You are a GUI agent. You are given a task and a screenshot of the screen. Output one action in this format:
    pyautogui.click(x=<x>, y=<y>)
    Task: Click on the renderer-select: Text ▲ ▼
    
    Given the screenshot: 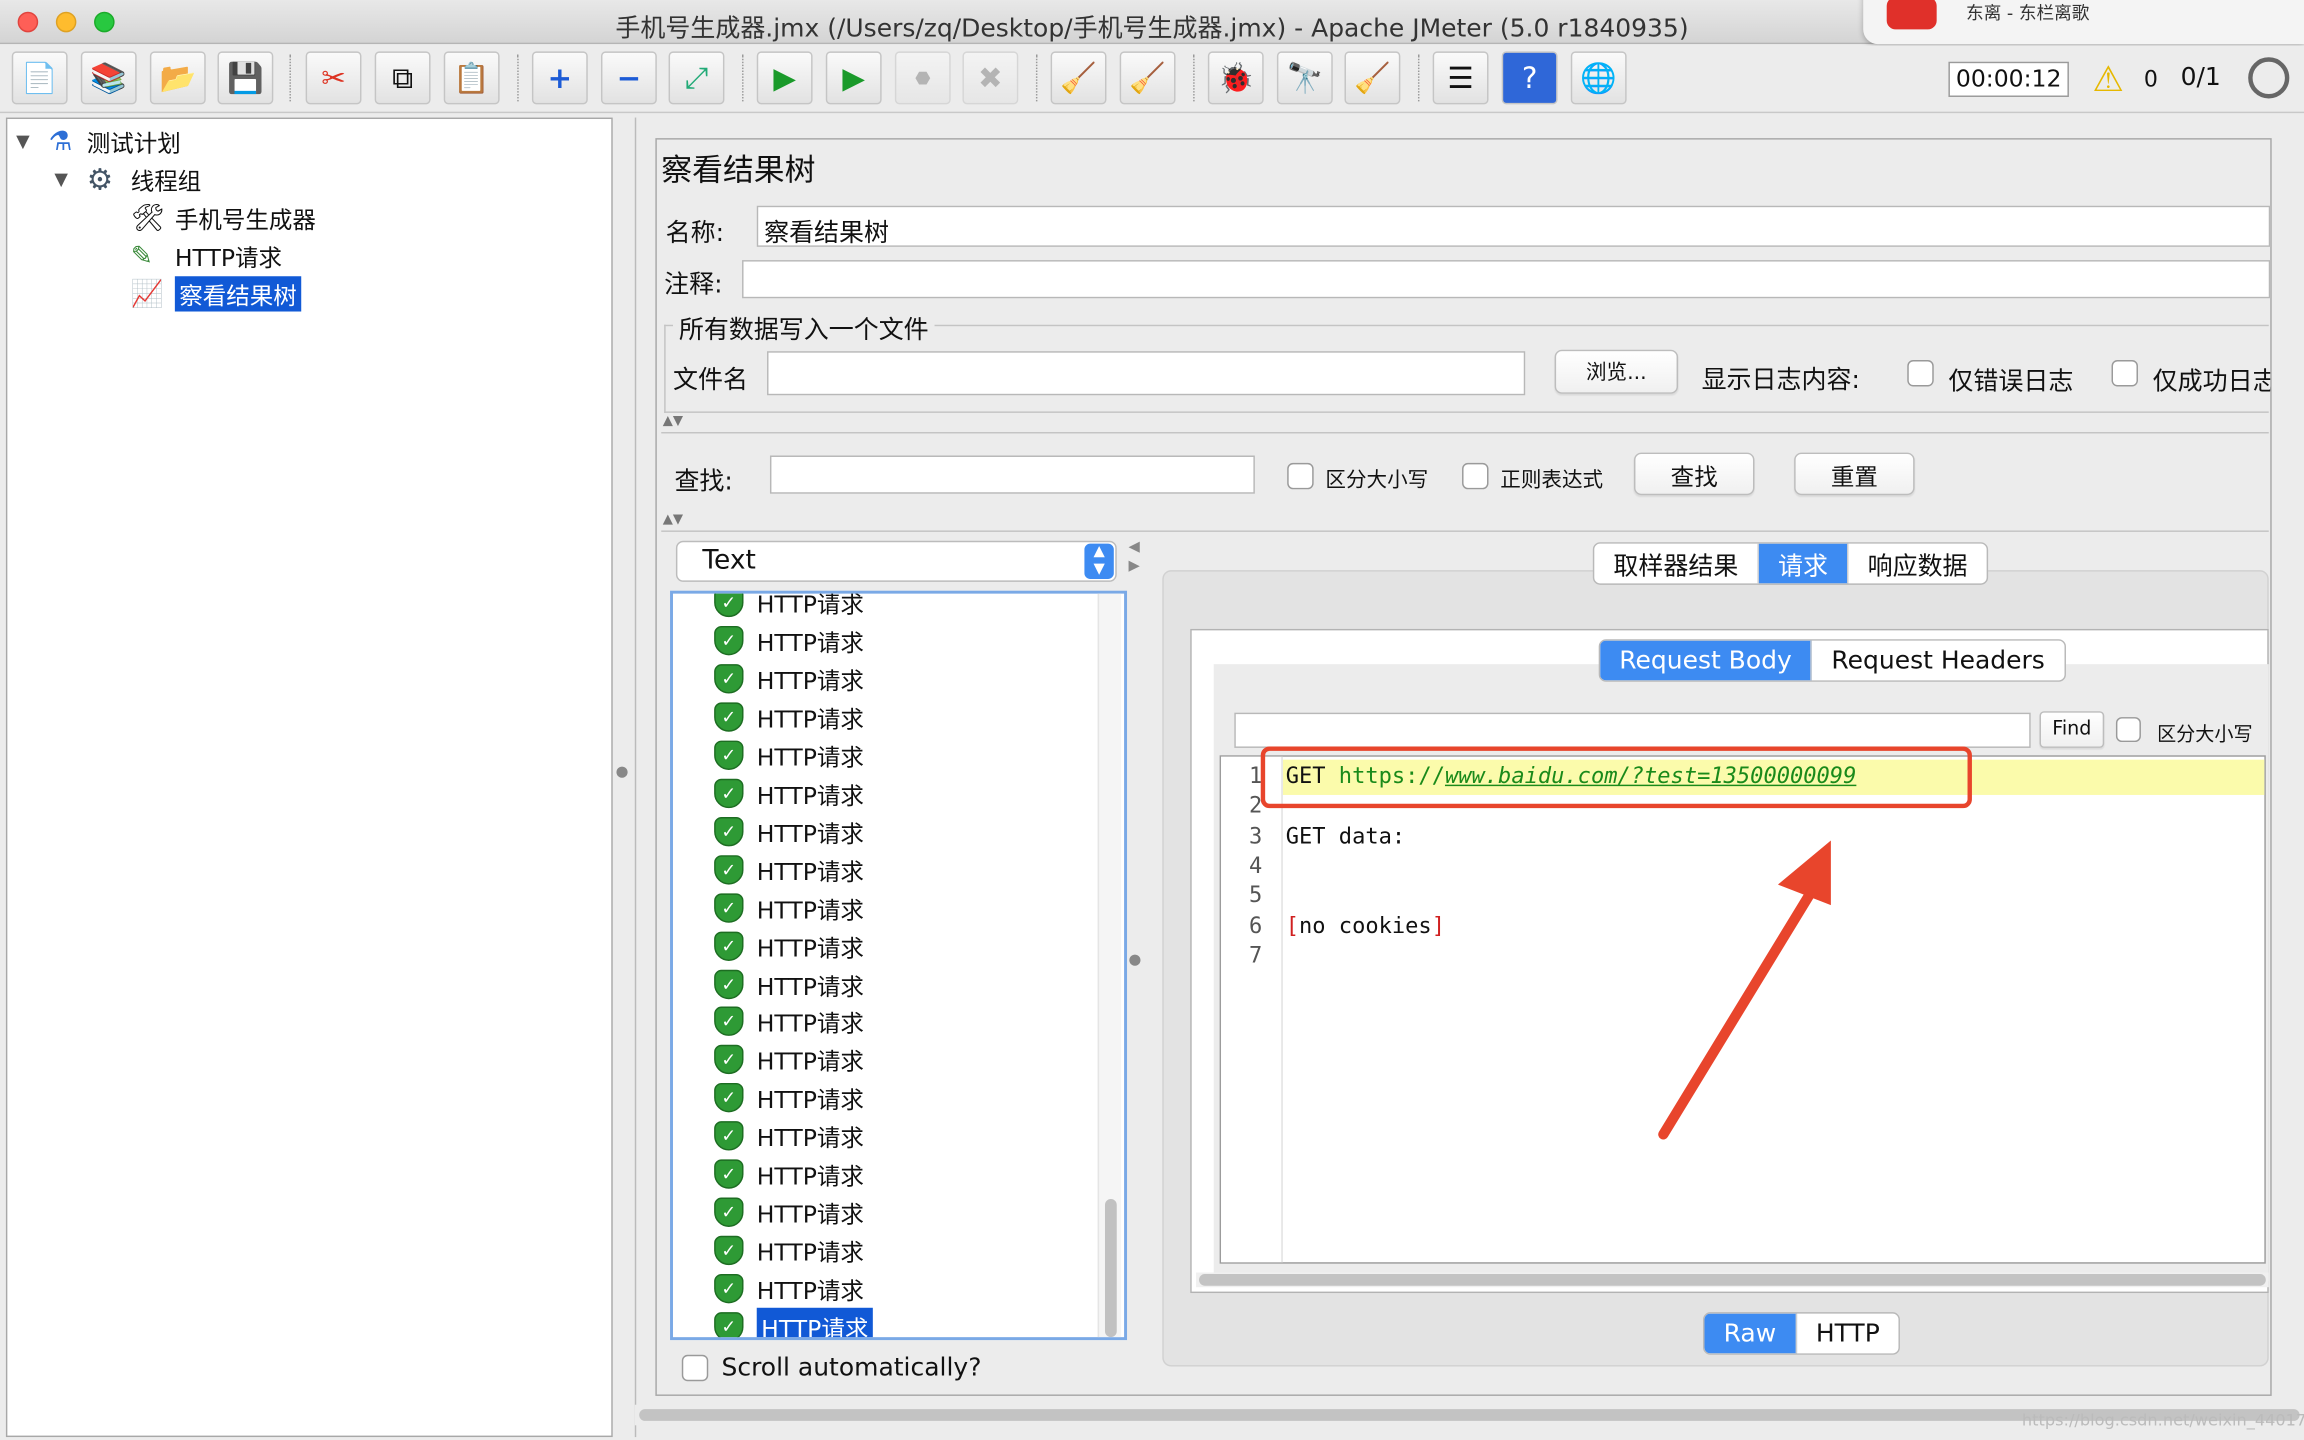 What is the action you would take?
    pyautogui.click(x=896, y=561)
    